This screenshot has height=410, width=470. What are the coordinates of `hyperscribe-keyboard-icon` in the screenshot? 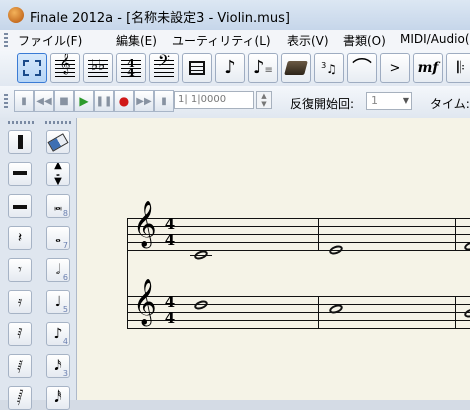 It's located at (296, 68).